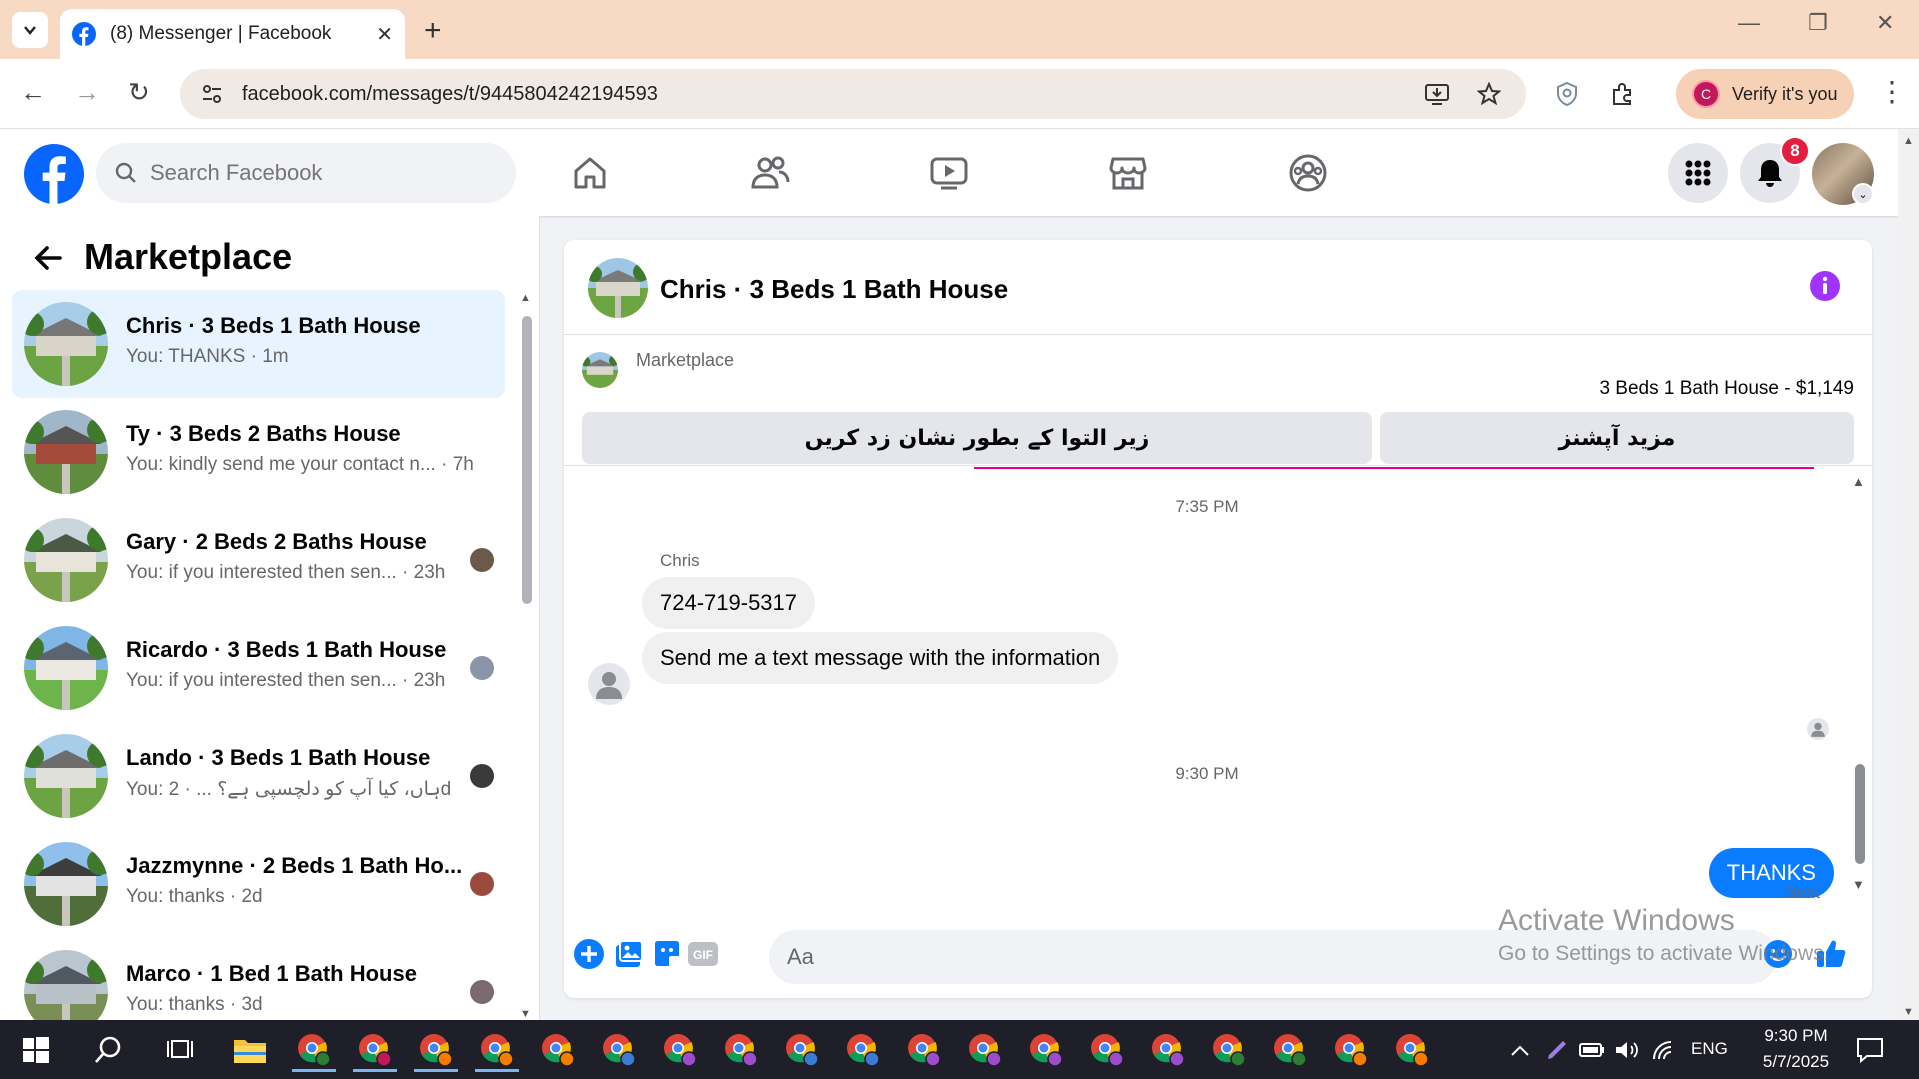  Describe the element at coordinates (729, 603) in the screenshot. I see `incoming-message: 724-719-5317` at that location.